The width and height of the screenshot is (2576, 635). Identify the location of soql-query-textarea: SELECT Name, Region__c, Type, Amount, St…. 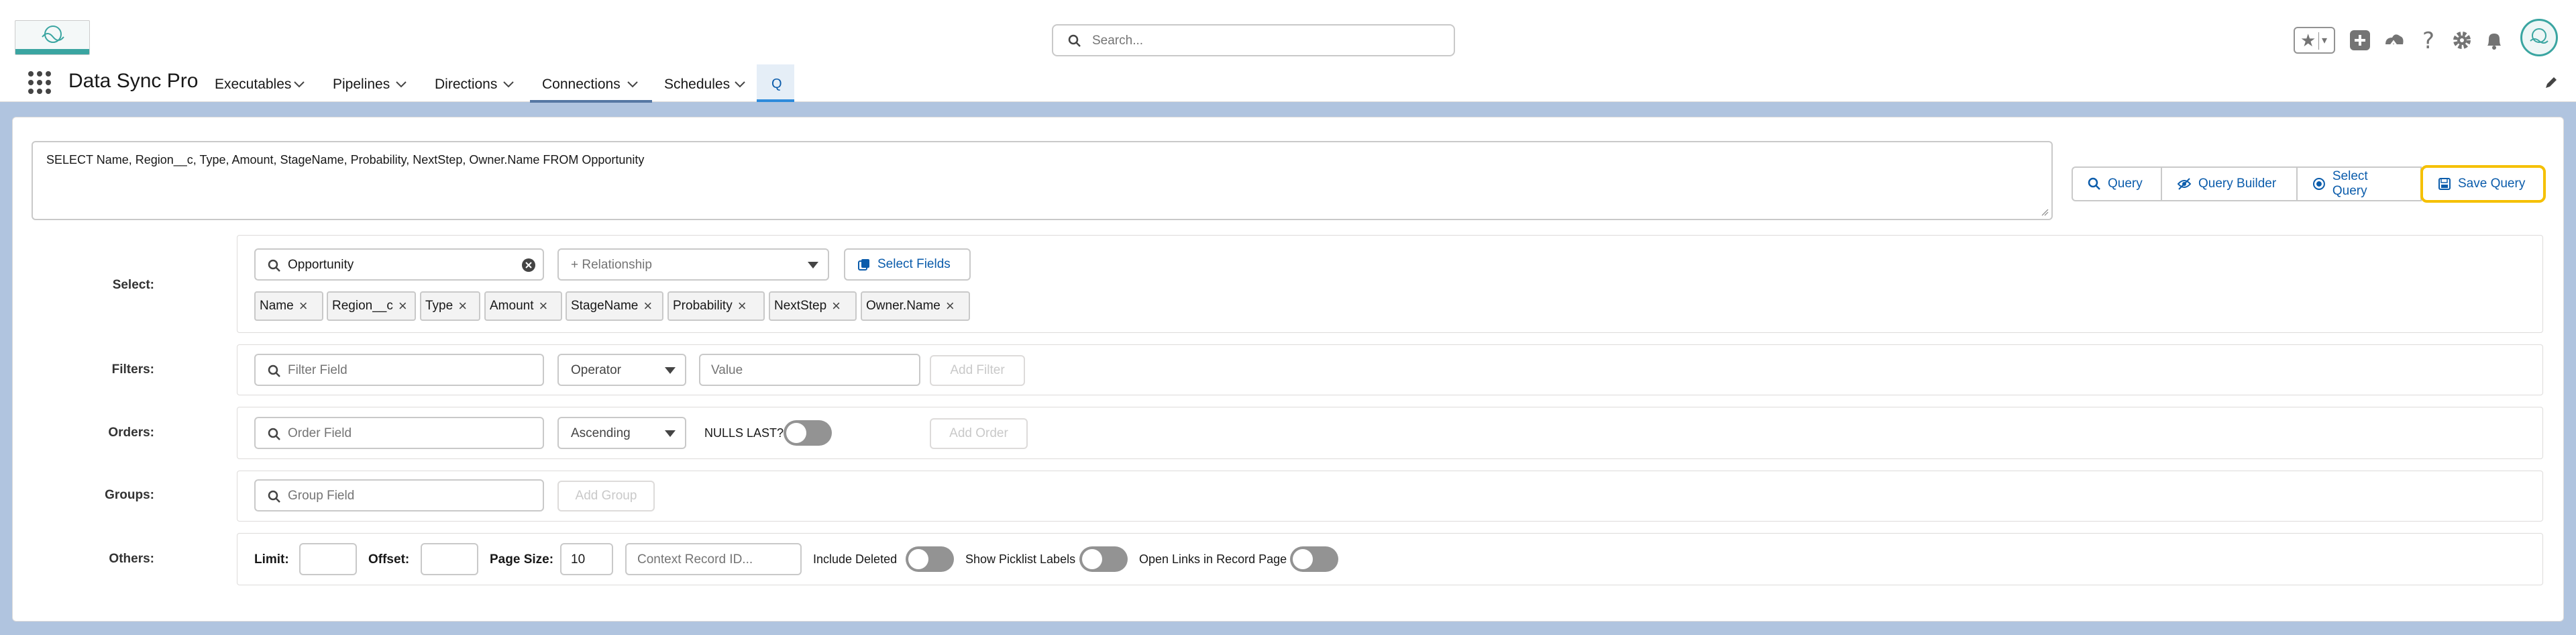
(1042, 180).